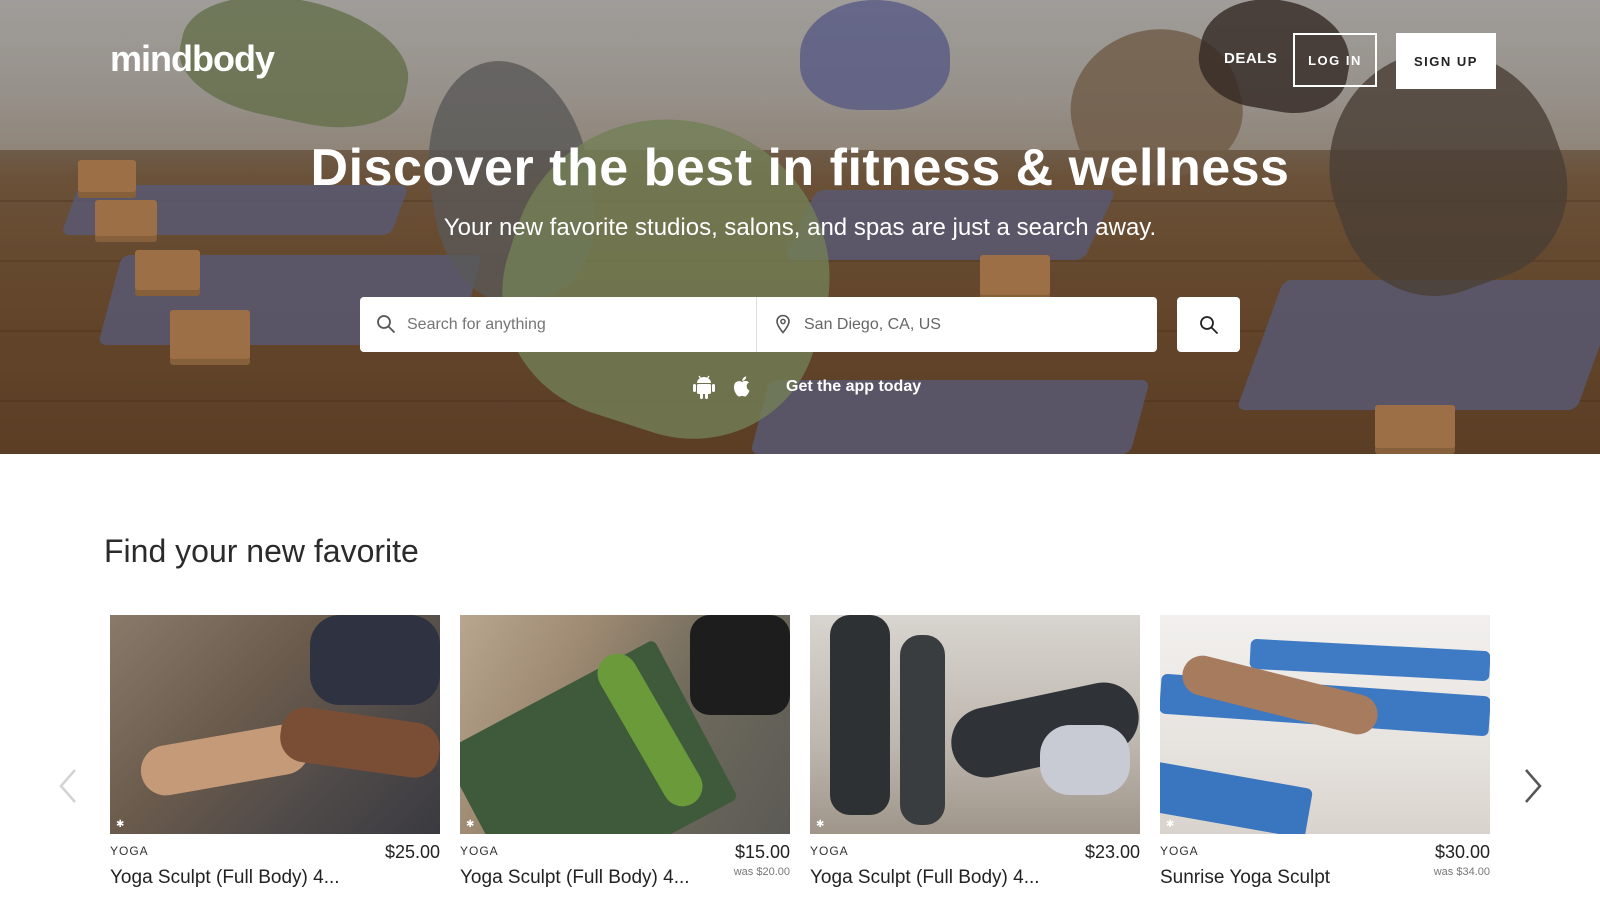 The height and width of the screenshot is (900, 1600). What do you see at coordinates (742, 387) in the screenshot?
I see `apple-icon` at bounding box center [742, 387].